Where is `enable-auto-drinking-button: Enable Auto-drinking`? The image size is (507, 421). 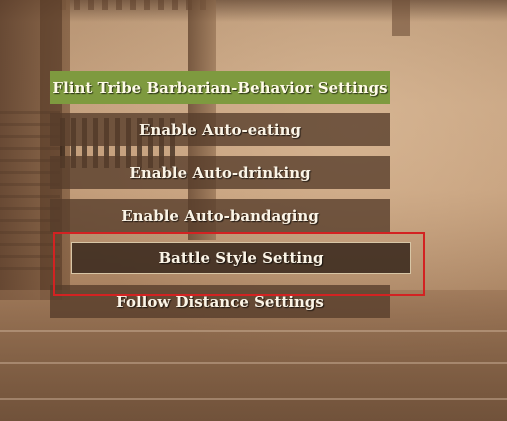
enable-auto-drinking-button: Enable Auto-drinking is located at coordinates (220, 172).